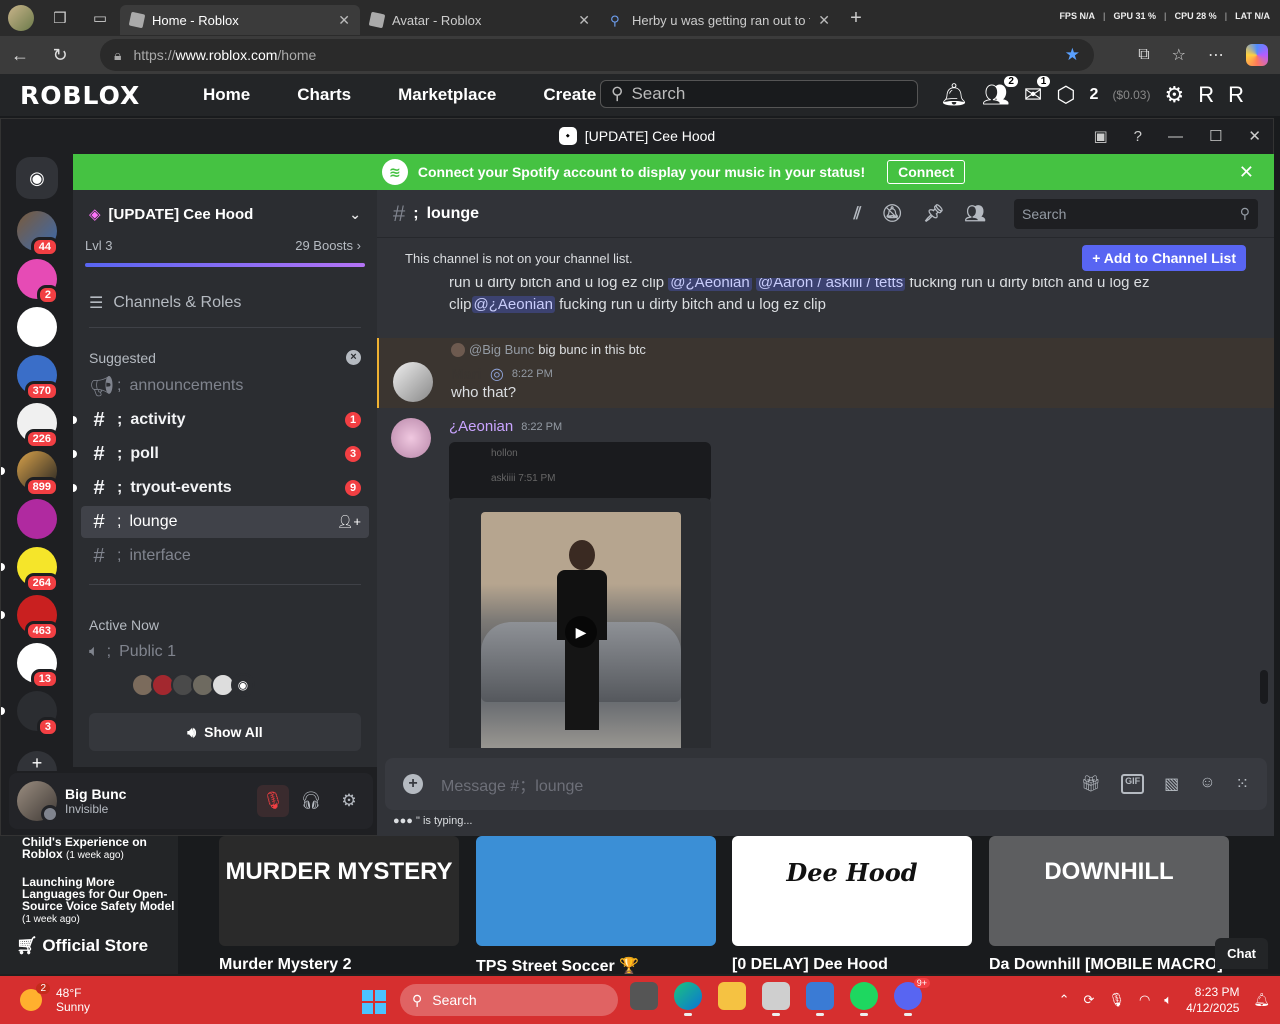 This screenshot has width=1280, height=1024. Describe the element at coordinates (38, 234) in the screenshot. I see `server-icon-1: 44` at that location.